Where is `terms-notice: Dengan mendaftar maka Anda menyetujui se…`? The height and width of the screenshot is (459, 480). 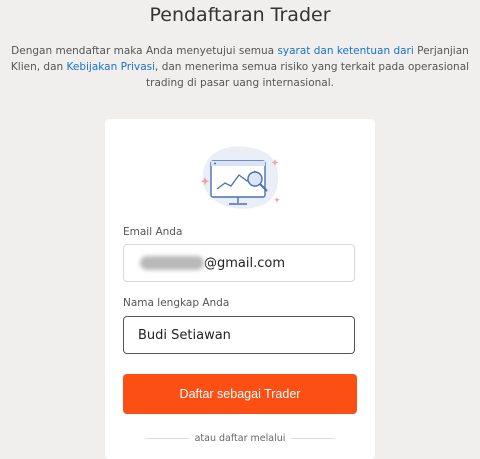 terms-notice: Dengan mendaftar maka Anda menyetujui se… is located at coordinates (240, 67).